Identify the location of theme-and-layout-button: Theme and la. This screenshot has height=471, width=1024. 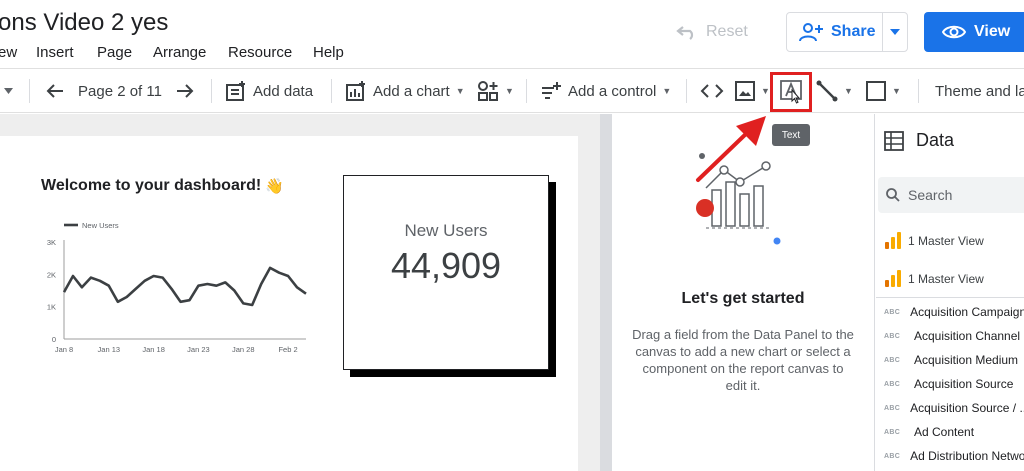
(979, 91).